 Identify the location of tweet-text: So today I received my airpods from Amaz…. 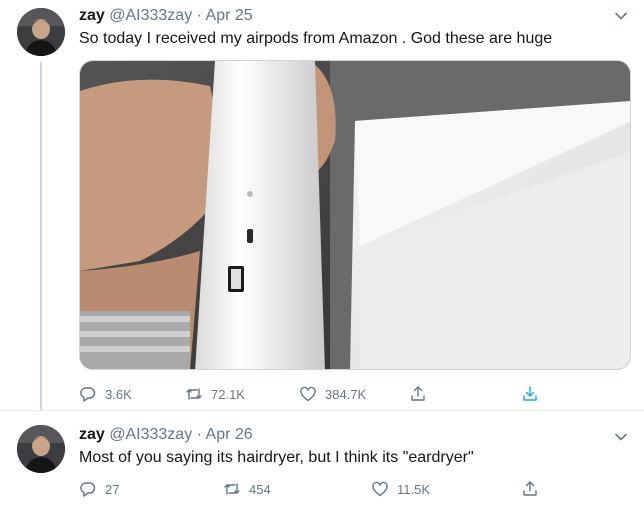
(316, 38).